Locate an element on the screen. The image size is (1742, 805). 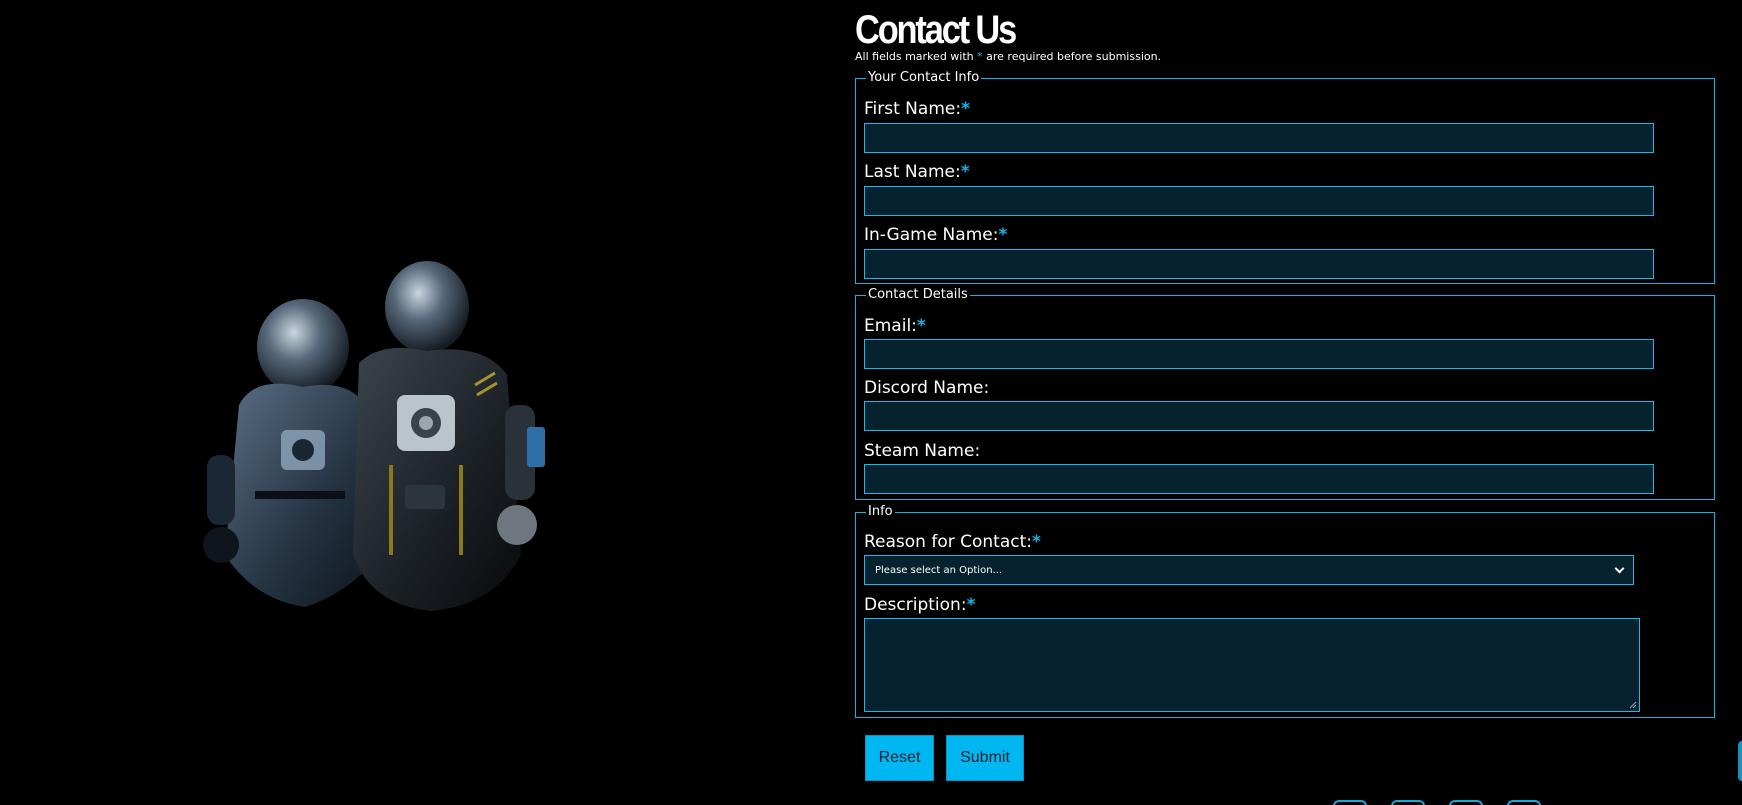
email-label: Email:* is located at coordinates (895, 326).